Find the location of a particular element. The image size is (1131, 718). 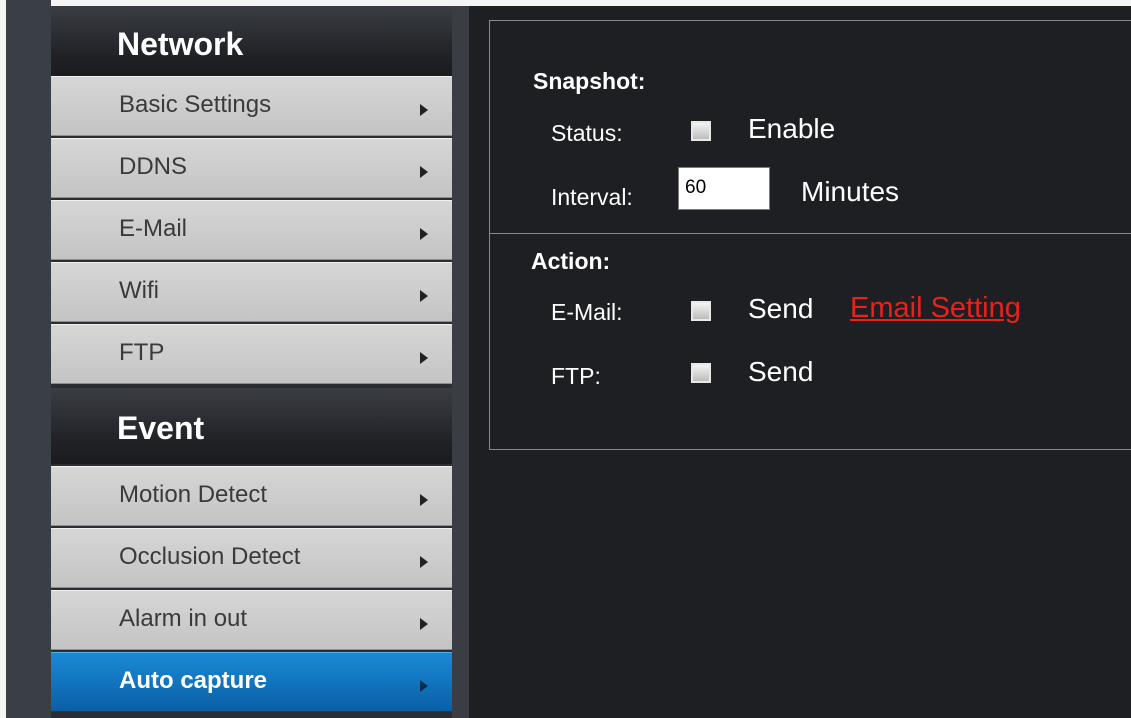

sidebar-item-email: E-Mail is located at coordinates (251, 230).